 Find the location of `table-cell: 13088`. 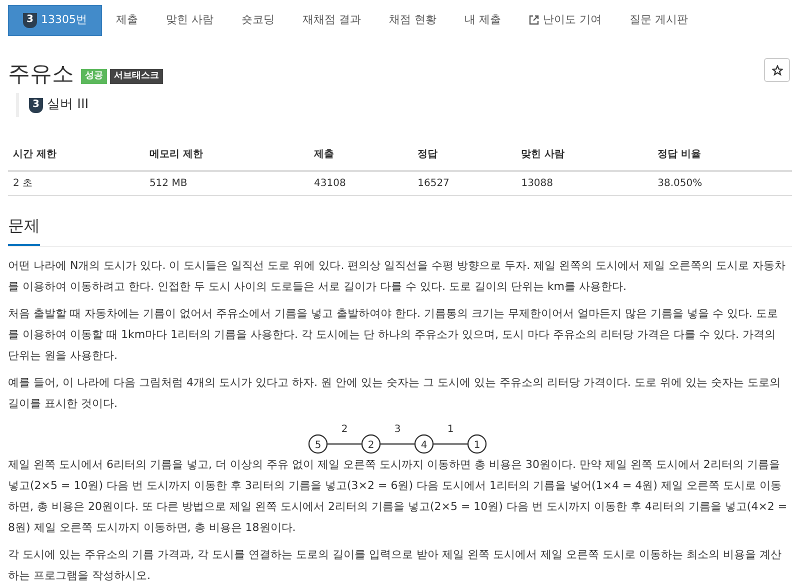

table-cell: 13088 is located at coordinates (584, 183).